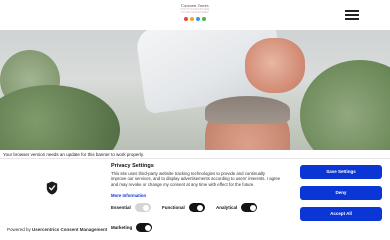 The width and height of the screenshot is (390, 240). What do you see at coordinates (196, 207) in the screenshot?
I see `functional-switch` at bounding box center [196, 207].